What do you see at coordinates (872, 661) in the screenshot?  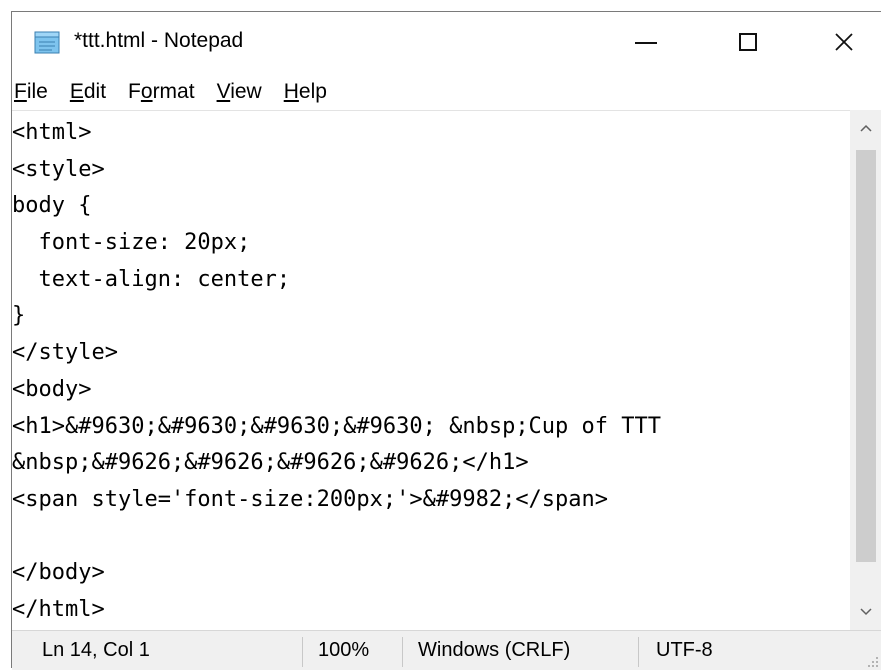 I see `resize-grip-icon` at bounding box center [872, 661].